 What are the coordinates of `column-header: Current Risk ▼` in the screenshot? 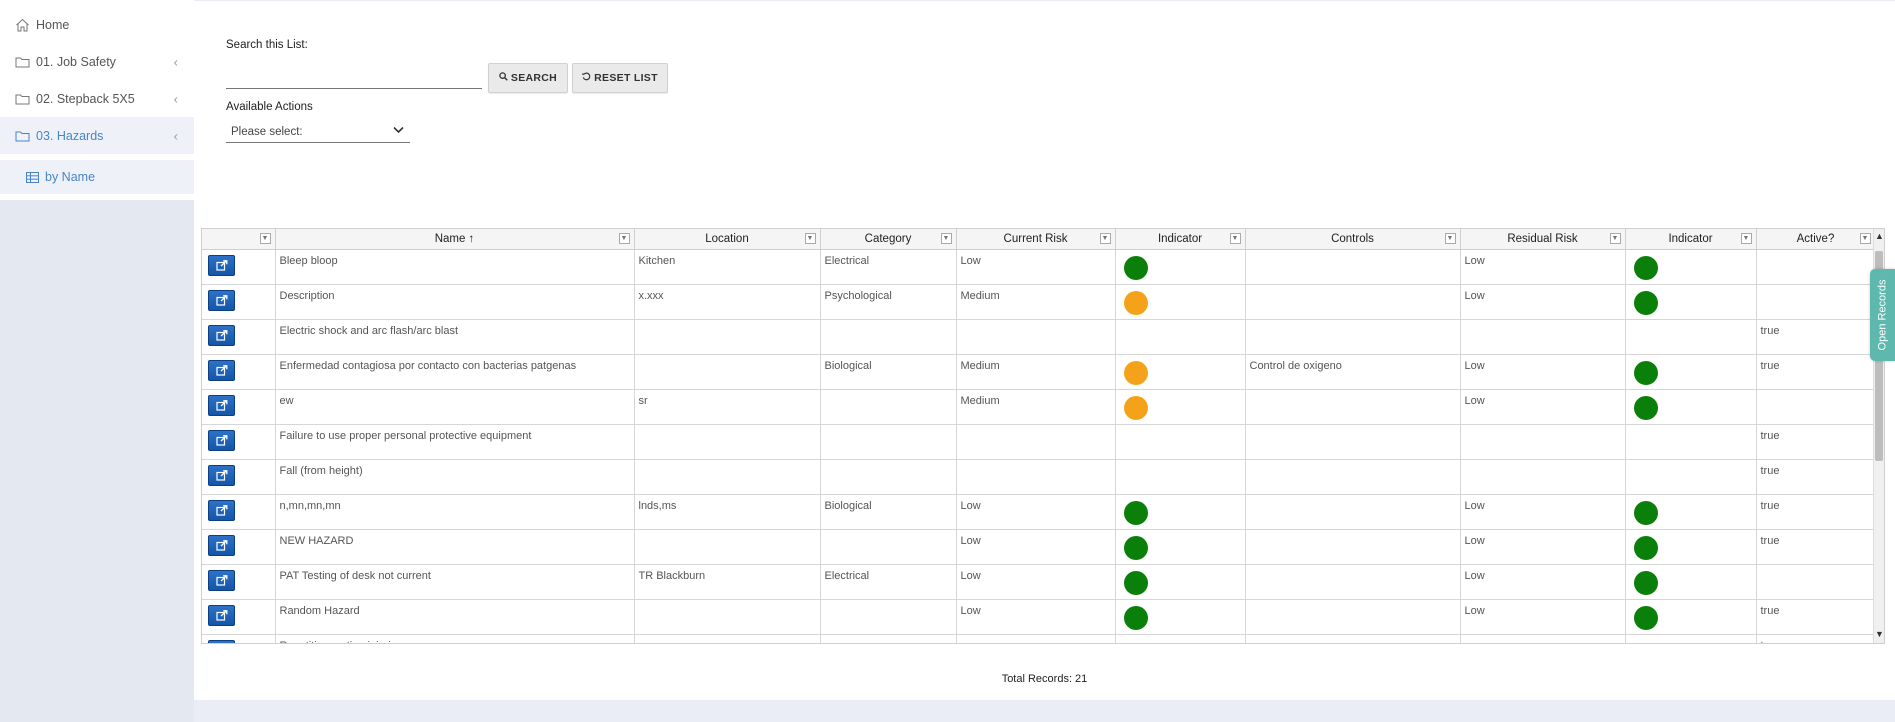 It's located at (1036, 239).